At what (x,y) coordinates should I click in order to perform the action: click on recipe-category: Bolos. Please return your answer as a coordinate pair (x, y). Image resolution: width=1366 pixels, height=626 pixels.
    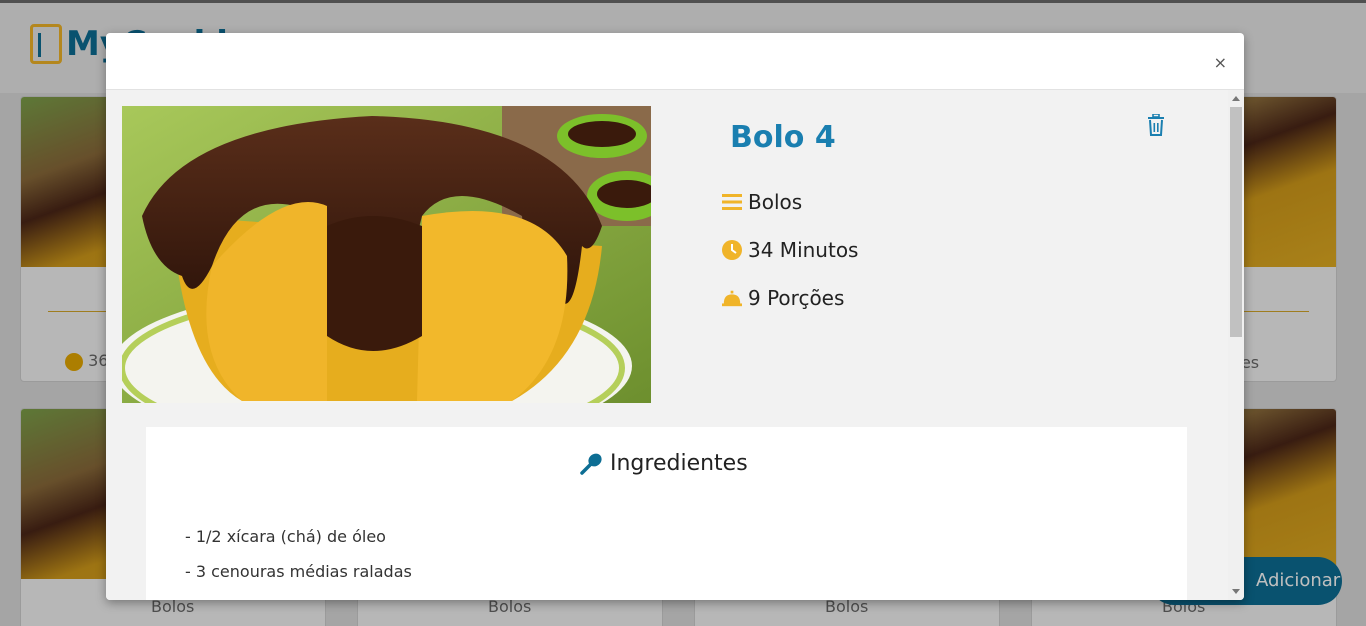
    Looking at the image, I should click on (762, 202).